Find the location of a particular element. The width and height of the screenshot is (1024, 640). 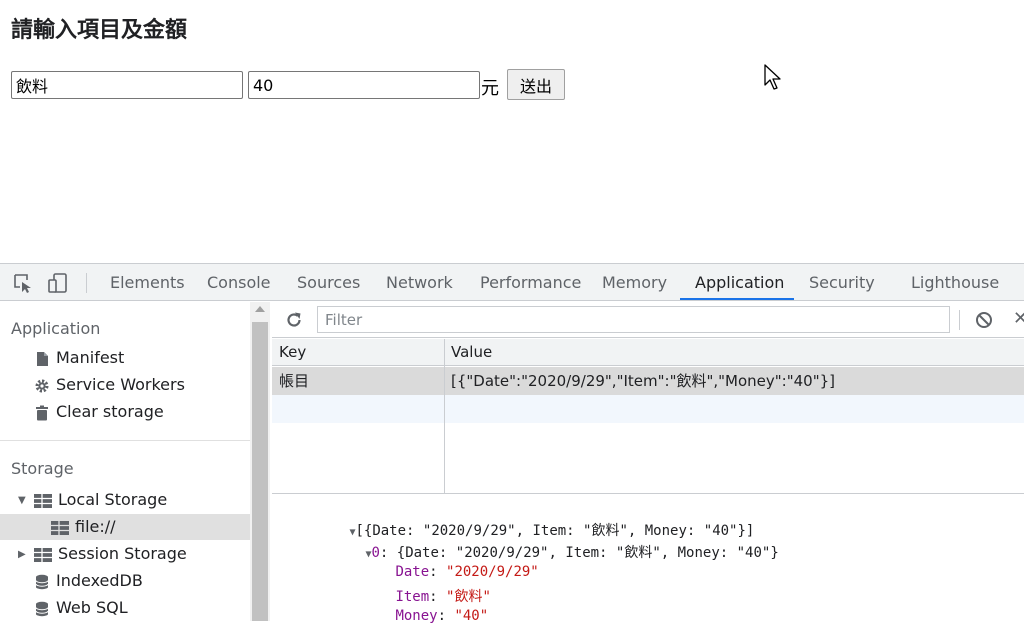

expand-right-icon: ▶ is located at coordinates (22, 554).